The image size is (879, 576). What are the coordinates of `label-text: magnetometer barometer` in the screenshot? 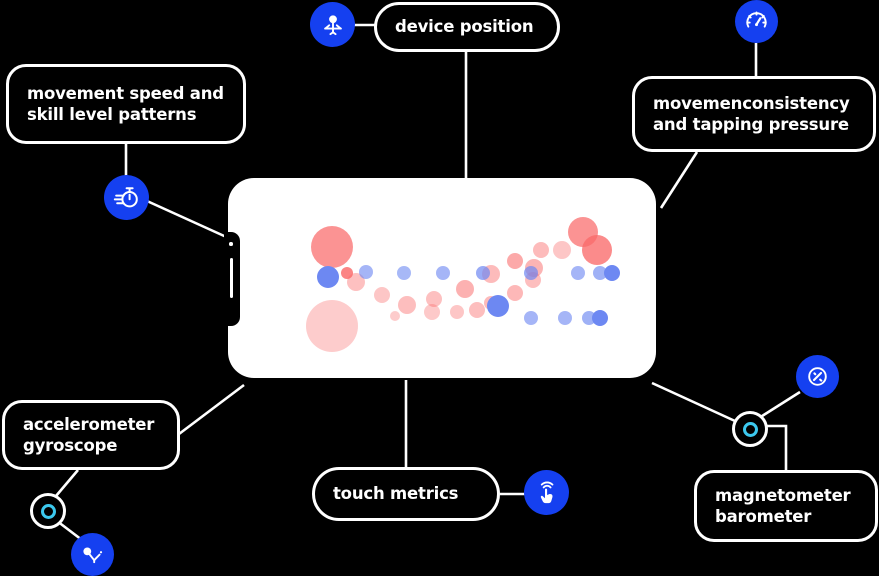 It's located at (783, 505).